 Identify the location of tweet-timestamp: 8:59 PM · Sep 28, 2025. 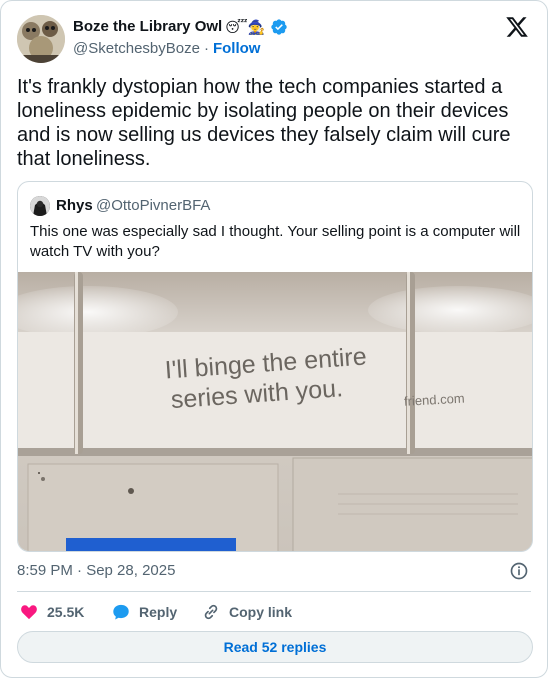
(96, 571).